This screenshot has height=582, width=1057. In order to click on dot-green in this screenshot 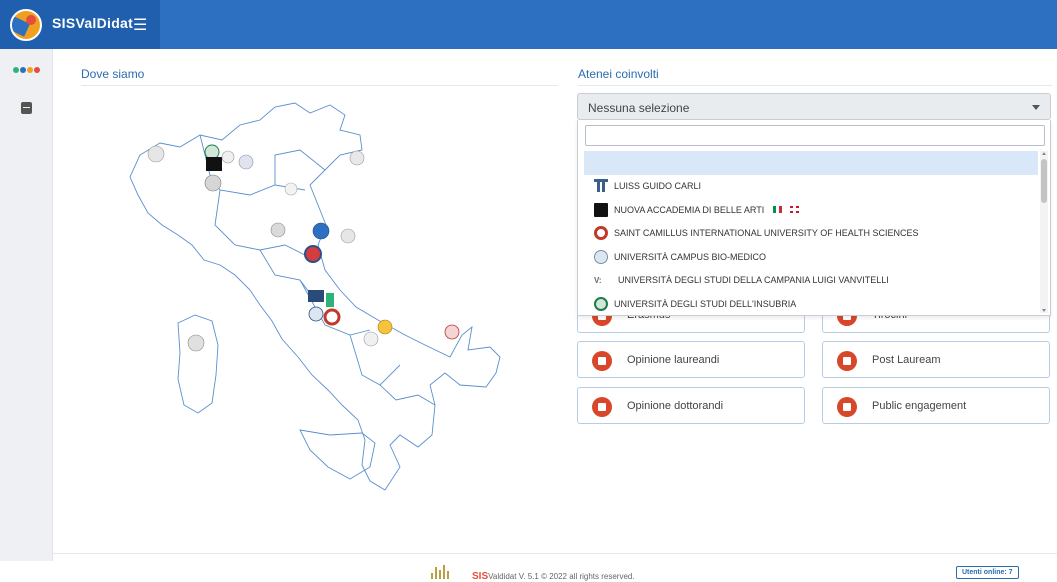, I will do `click(16, 70)`.